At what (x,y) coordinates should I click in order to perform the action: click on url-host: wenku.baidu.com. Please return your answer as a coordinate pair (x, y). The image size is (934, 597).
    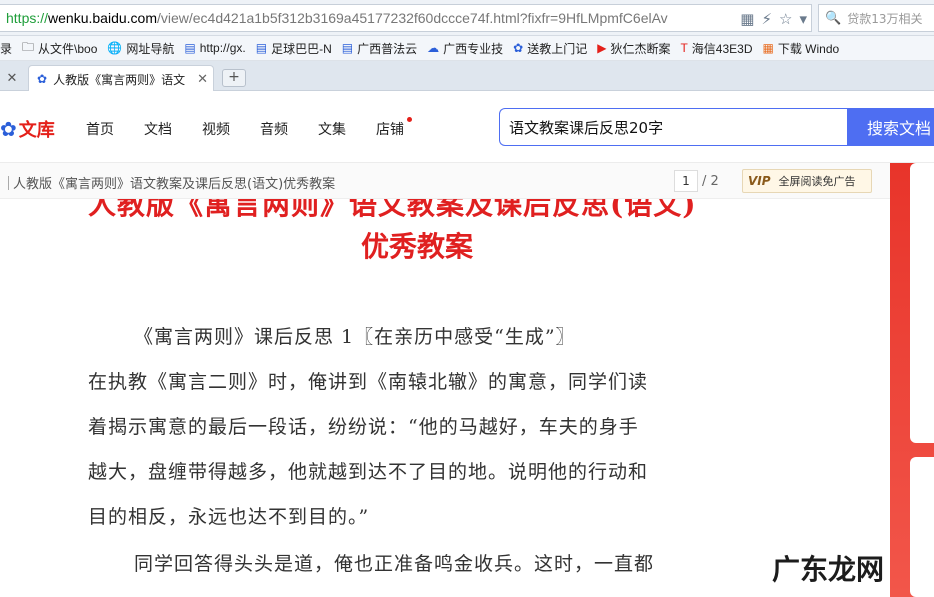
    Looking at the image, I should click on (102, 18).